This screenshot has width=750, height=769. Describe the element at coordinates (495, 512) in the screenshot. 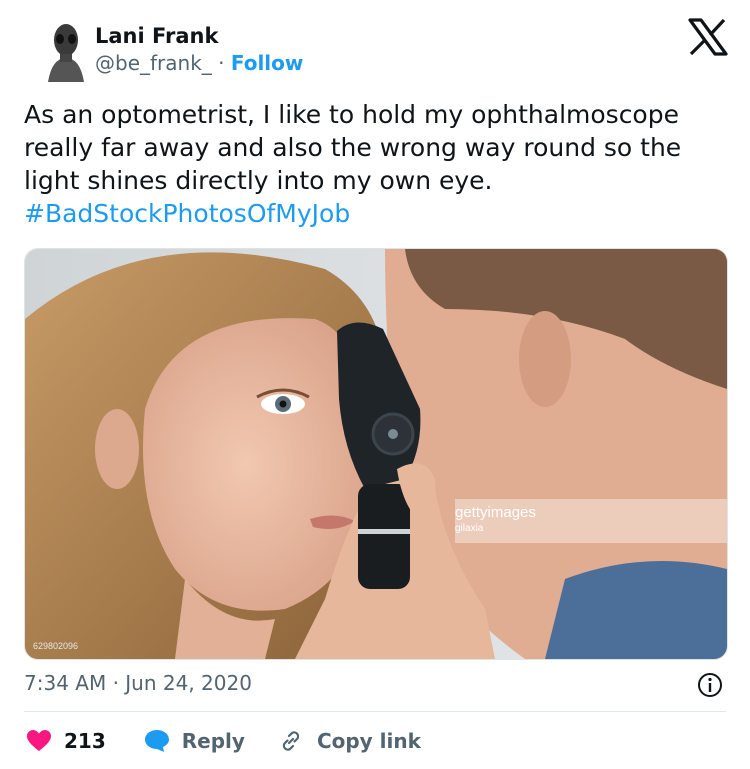

I see `watermark-brand: gettyimages` at that location.